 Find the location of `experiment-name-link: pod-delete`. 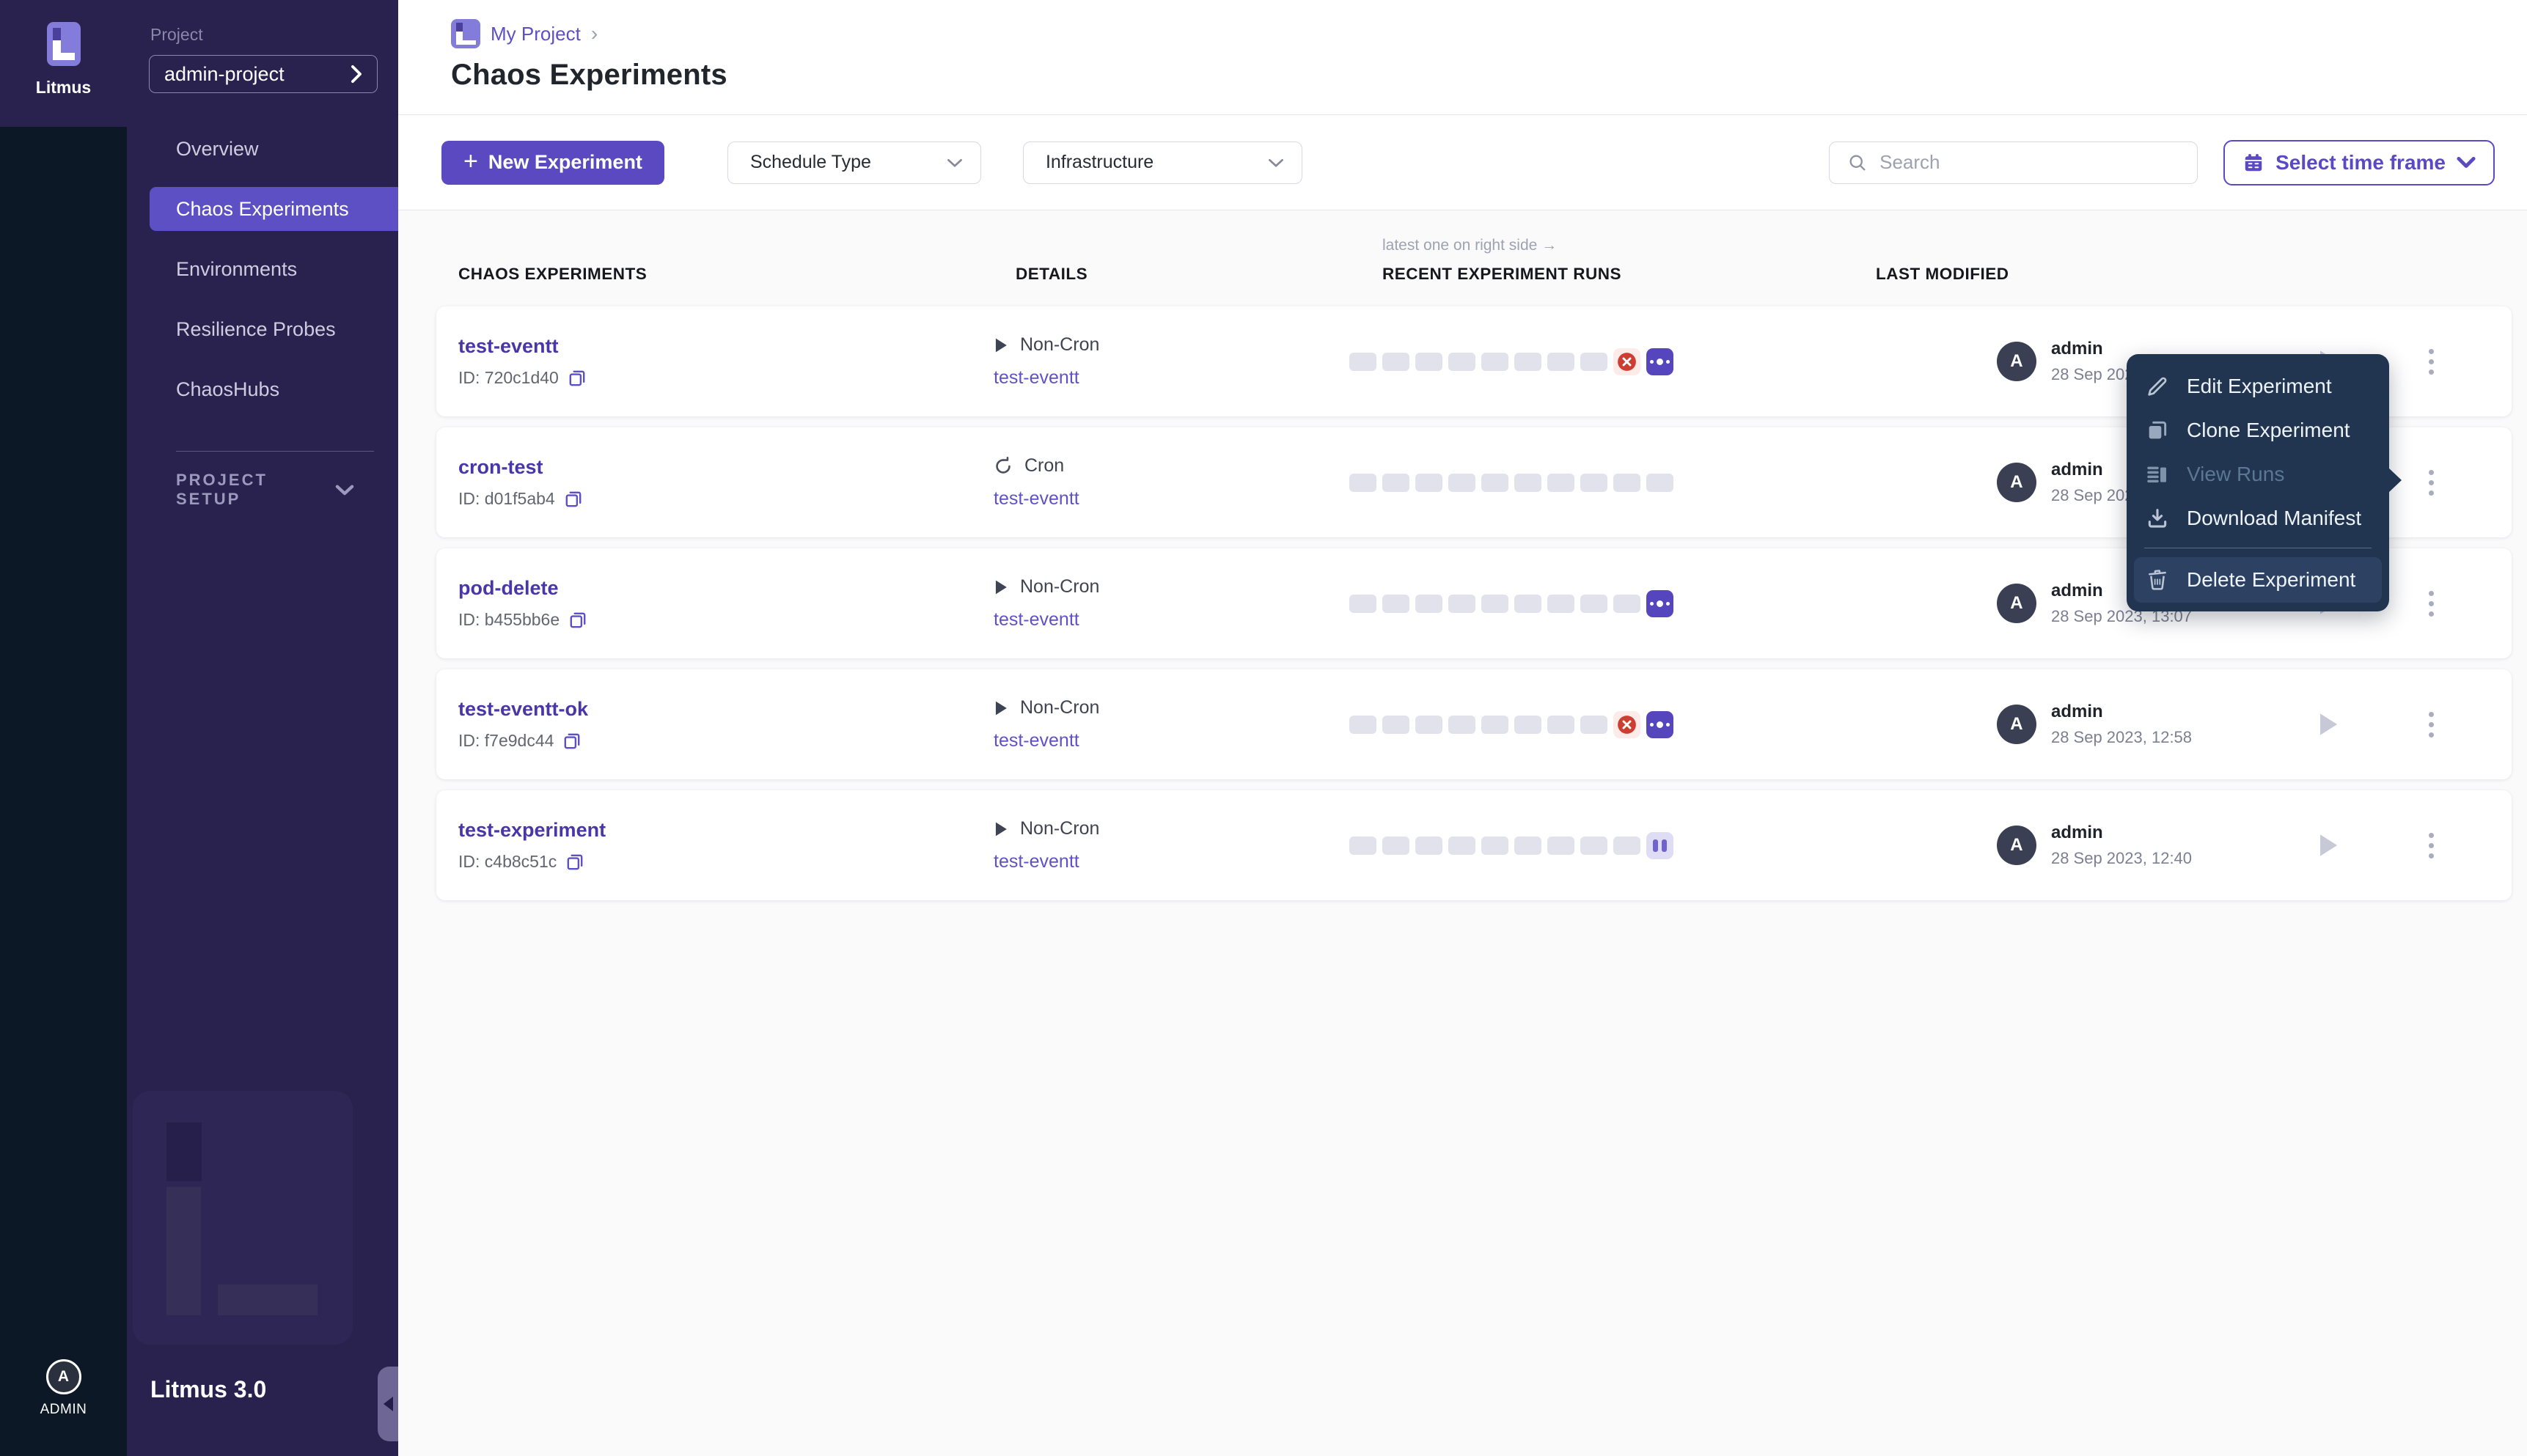

experiment-name-link: pod-delete is located at coordinates (726, 588).